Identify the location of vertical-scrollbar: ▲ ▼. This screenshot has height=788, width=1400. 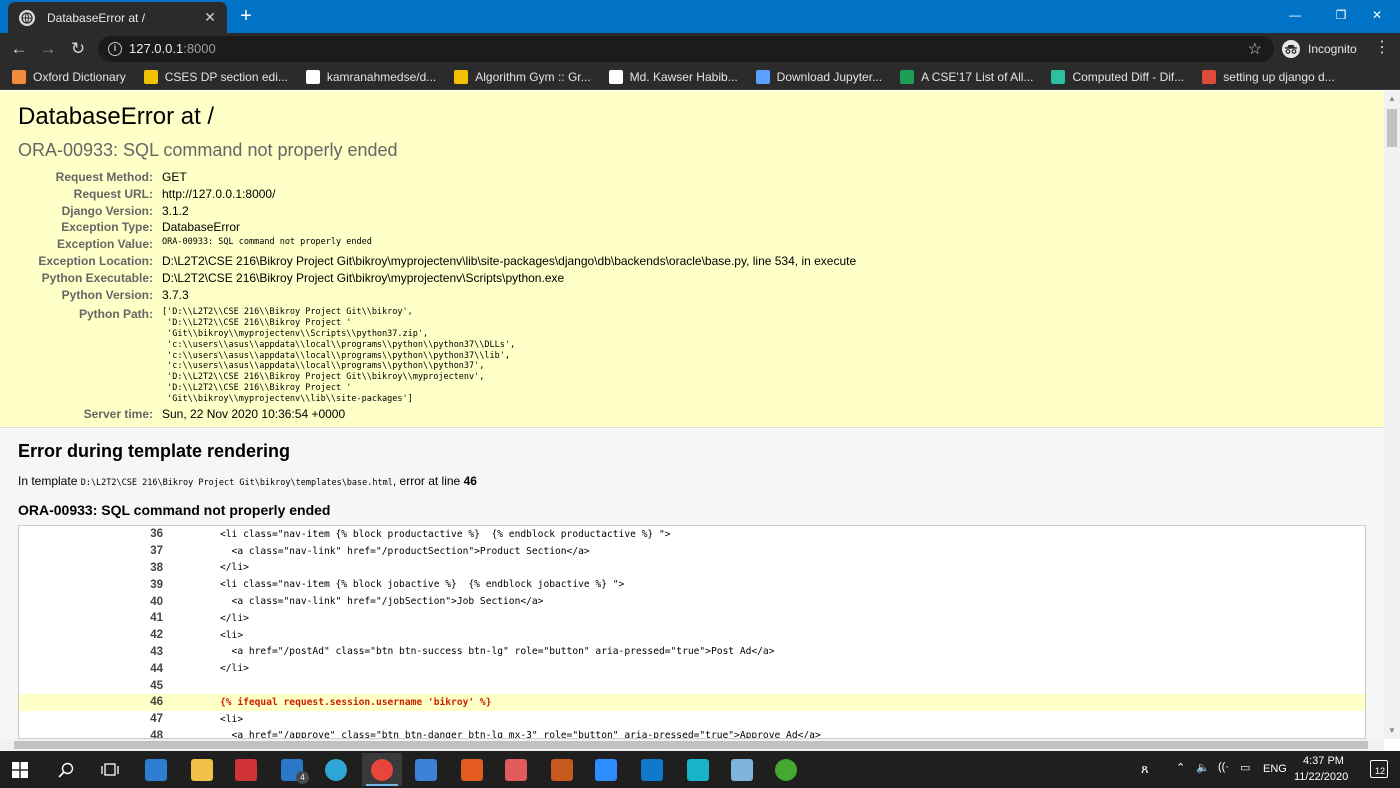
(1392, 415).